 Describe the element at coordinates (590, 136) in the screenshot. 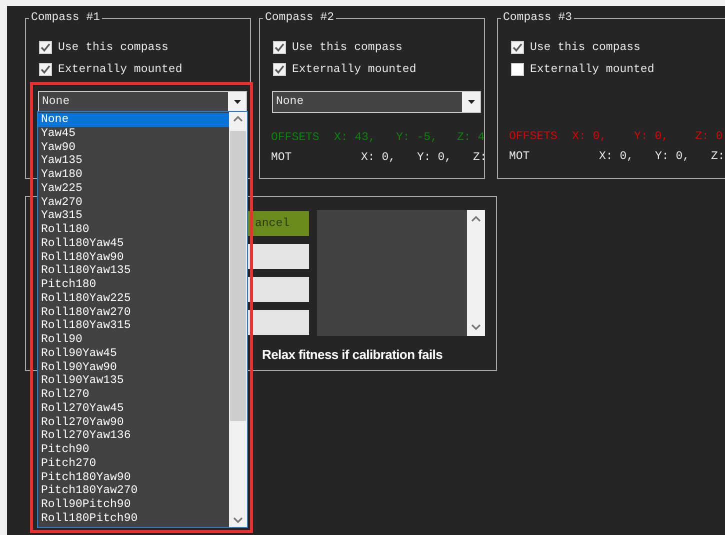

I see `offset-x: X: 0,` at that location.